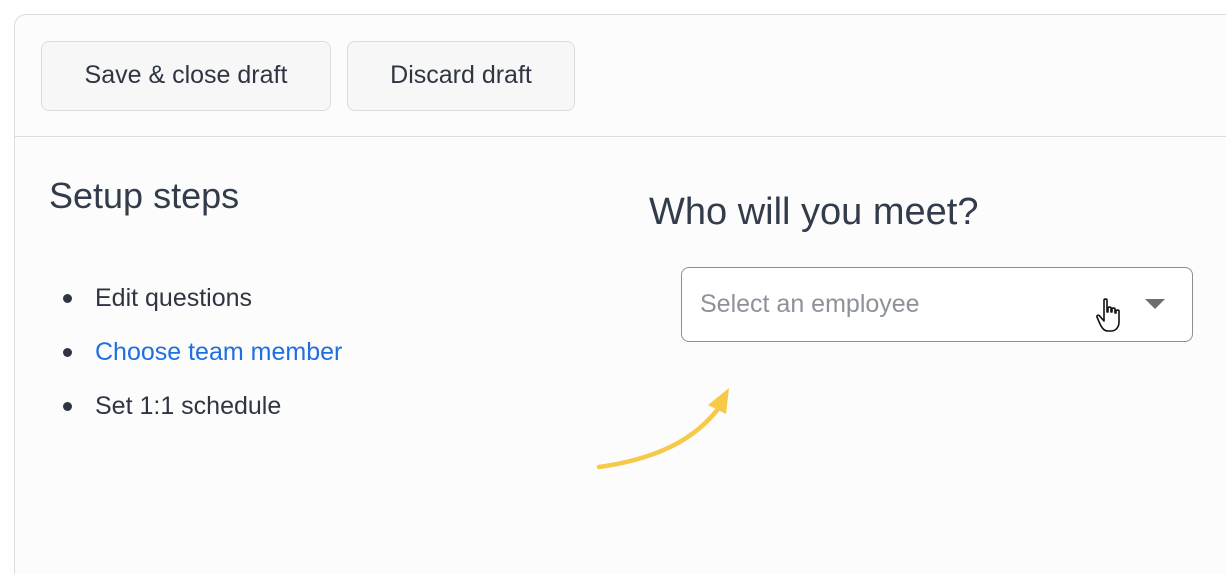  What do you see at coordinates (144, 195) in the screenshot?
I see `setup-steps-title: Setup steps` at bounding box center [144, 195].